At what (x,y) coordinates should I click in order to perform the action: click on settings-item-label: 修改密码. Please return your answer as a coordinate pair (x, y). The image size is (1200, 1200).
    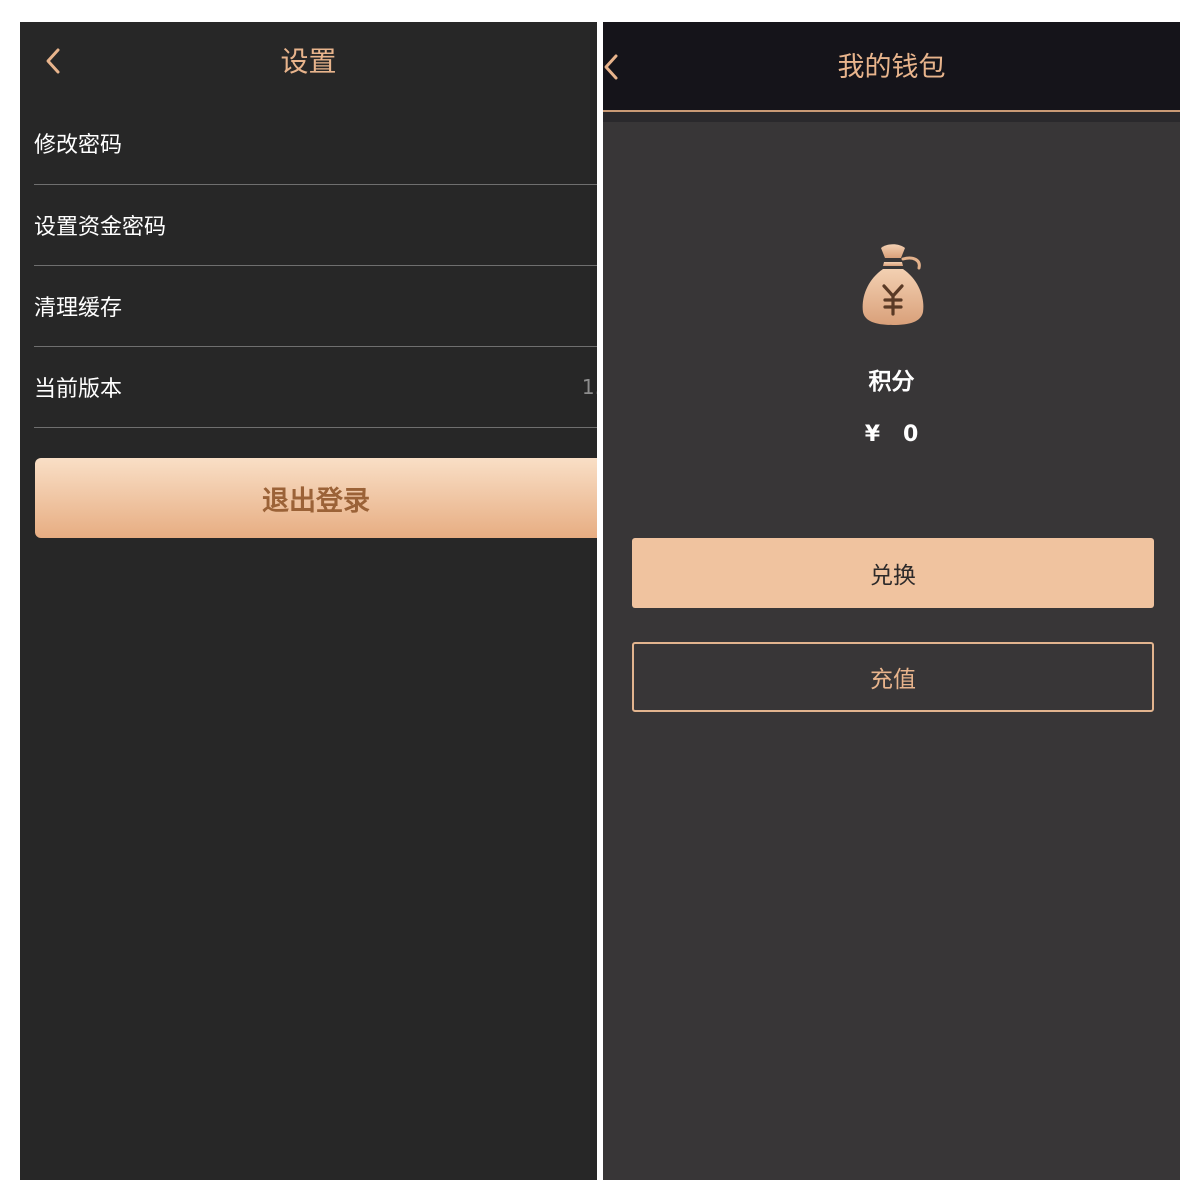
    Looking at the image, I should click on (78, 145).